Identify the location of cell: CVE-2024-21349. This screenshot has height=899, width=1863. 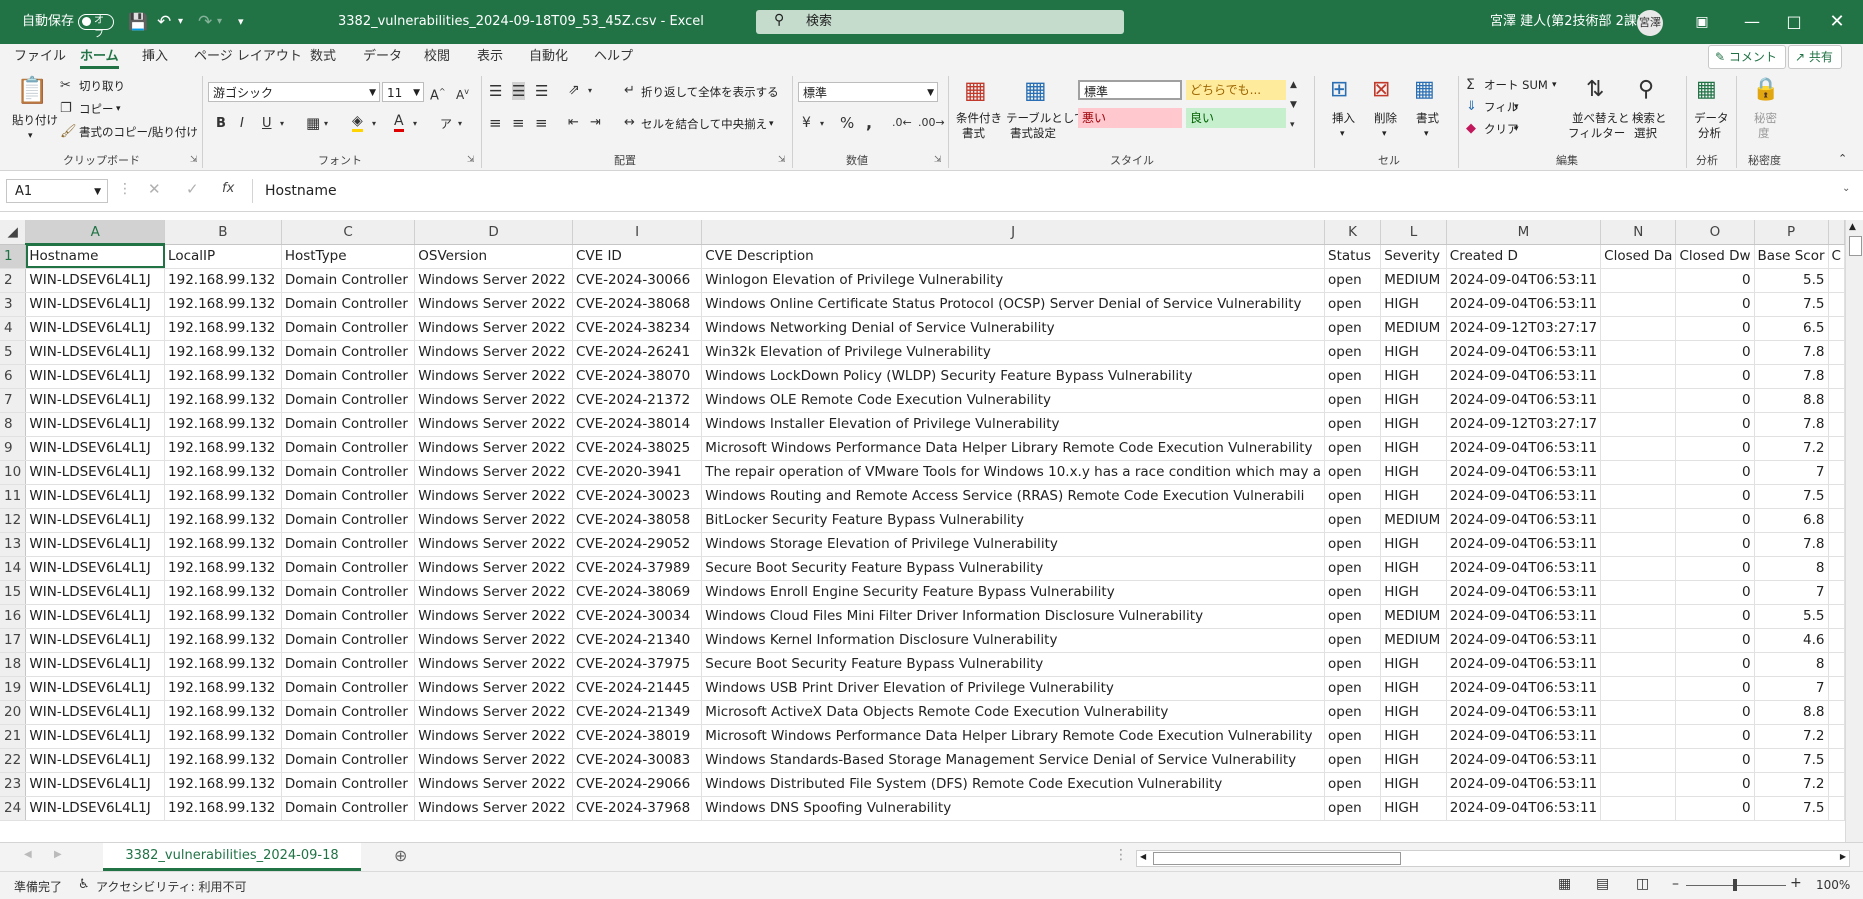
(637, 712).